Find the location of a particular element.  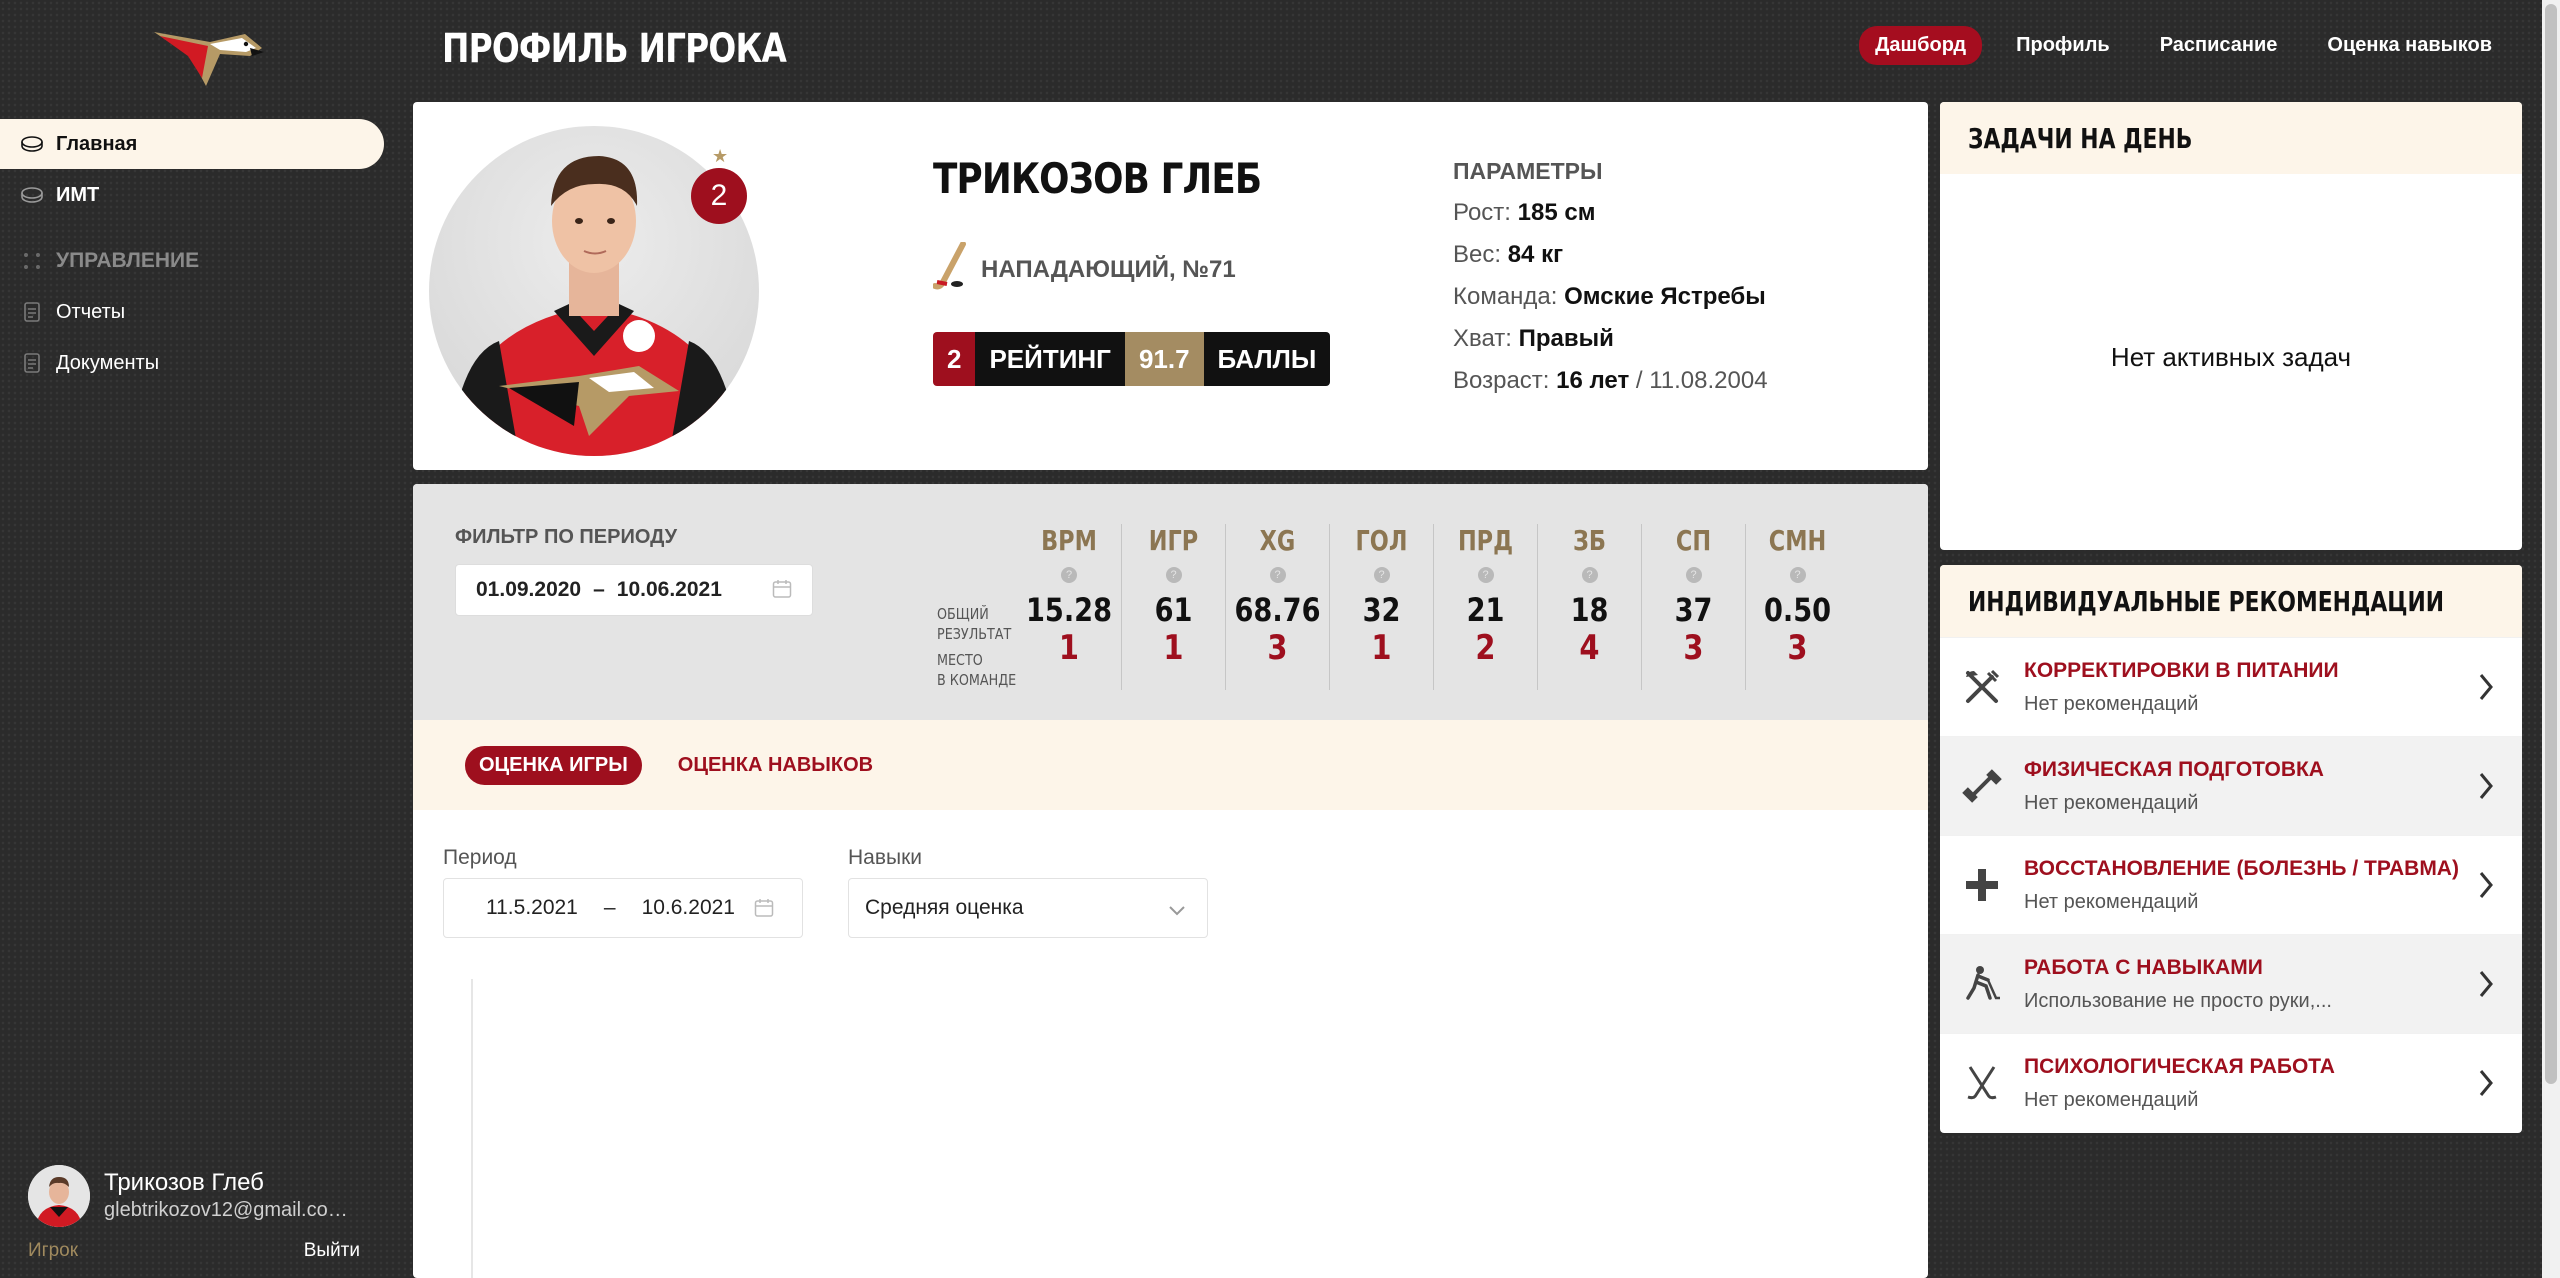

skills-label: Навыки is located at coordinates (885, 857).